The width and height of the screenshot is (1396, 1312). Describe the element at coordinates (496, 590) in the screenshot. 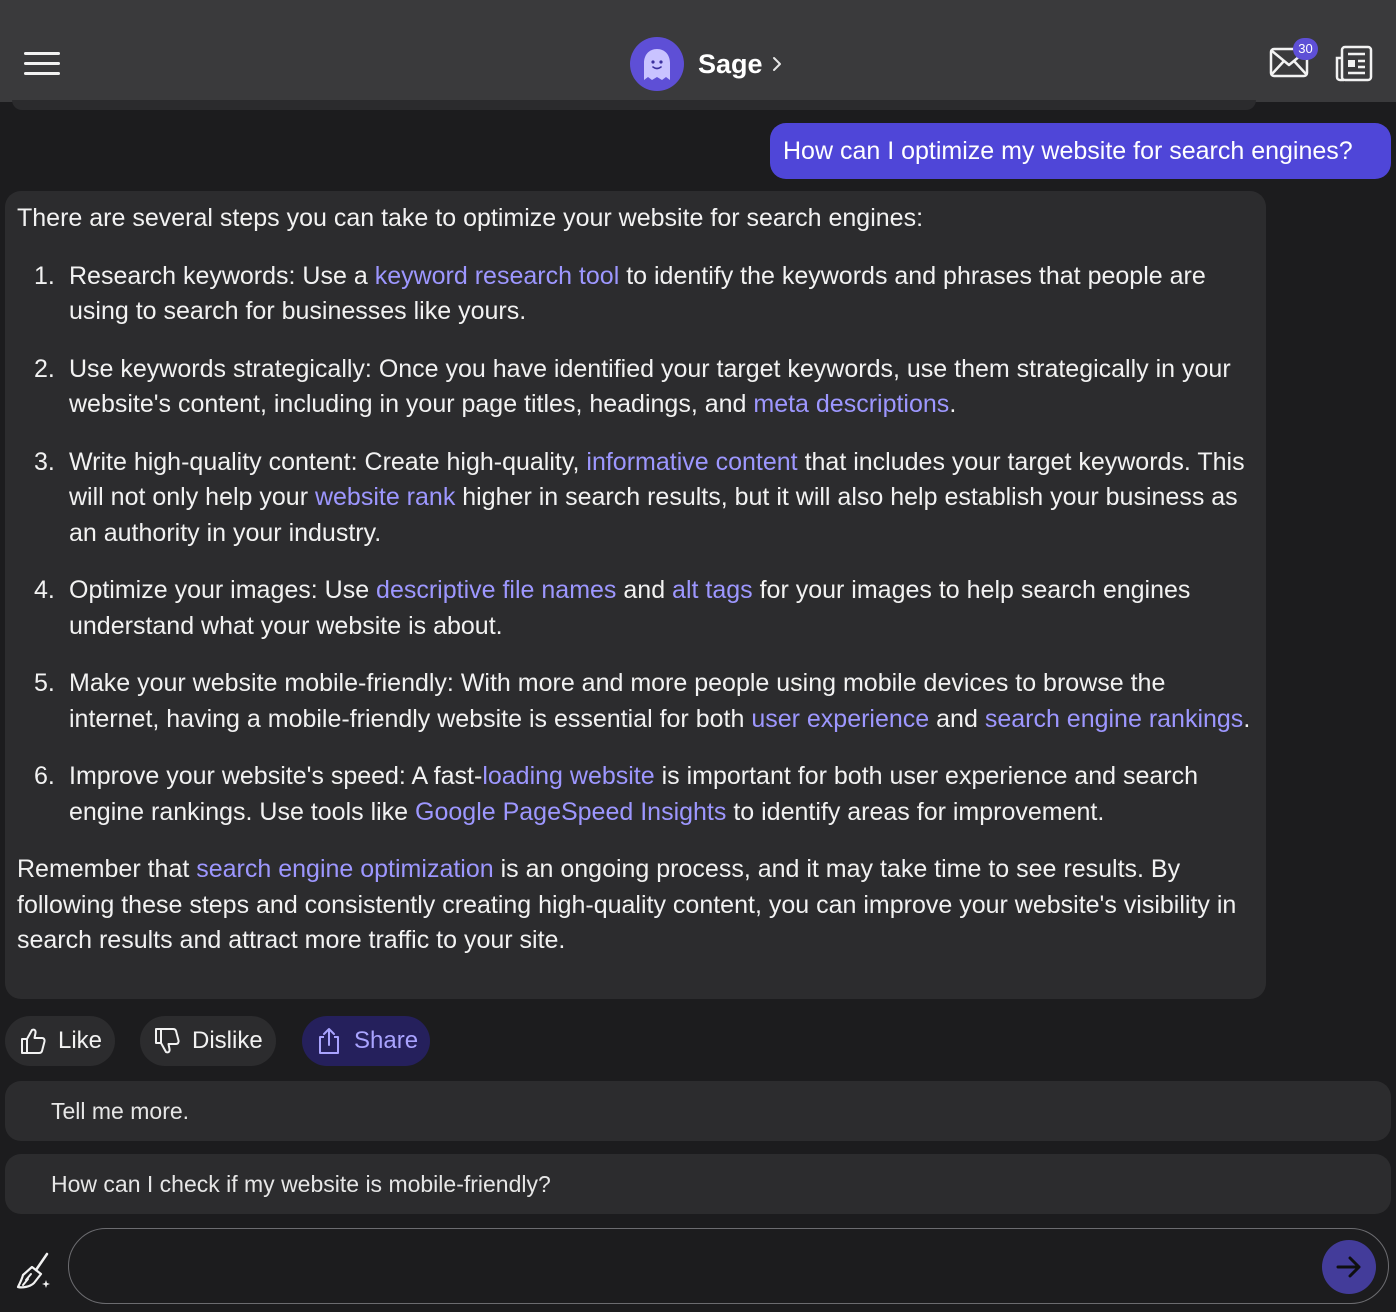

I see `inline-link: descriptive file names` at that location.